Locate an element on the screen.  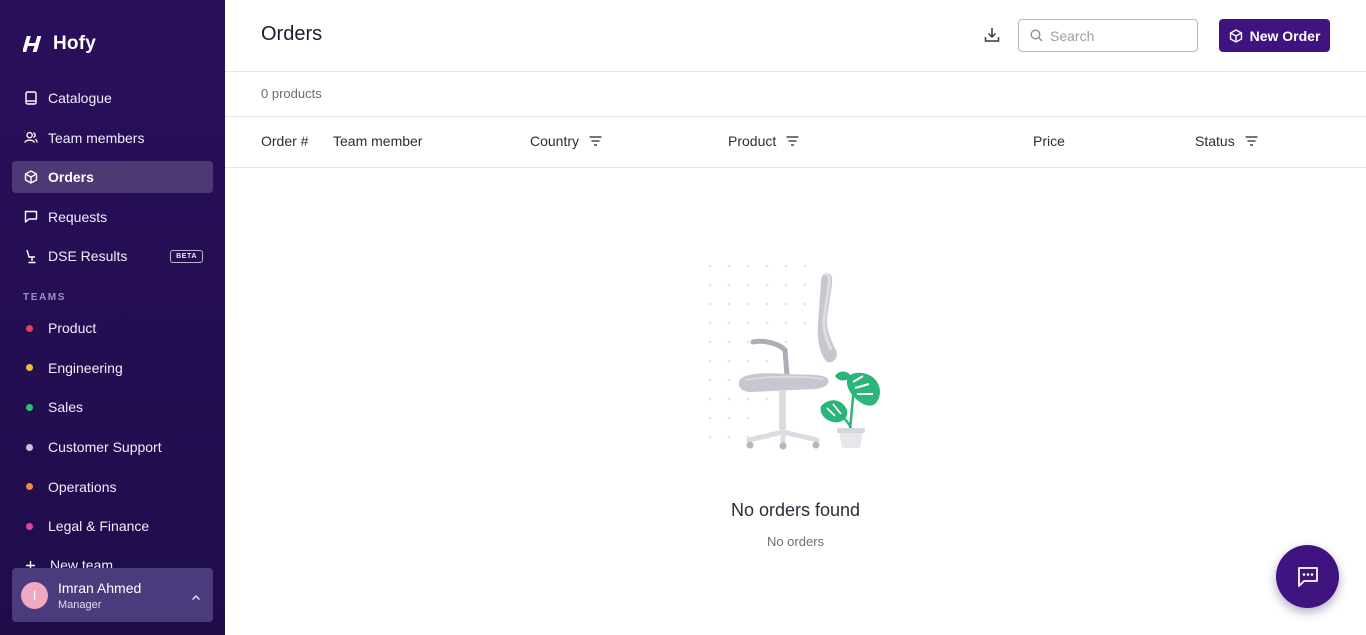
column-label: Team member is located at coordinates (378, 141).